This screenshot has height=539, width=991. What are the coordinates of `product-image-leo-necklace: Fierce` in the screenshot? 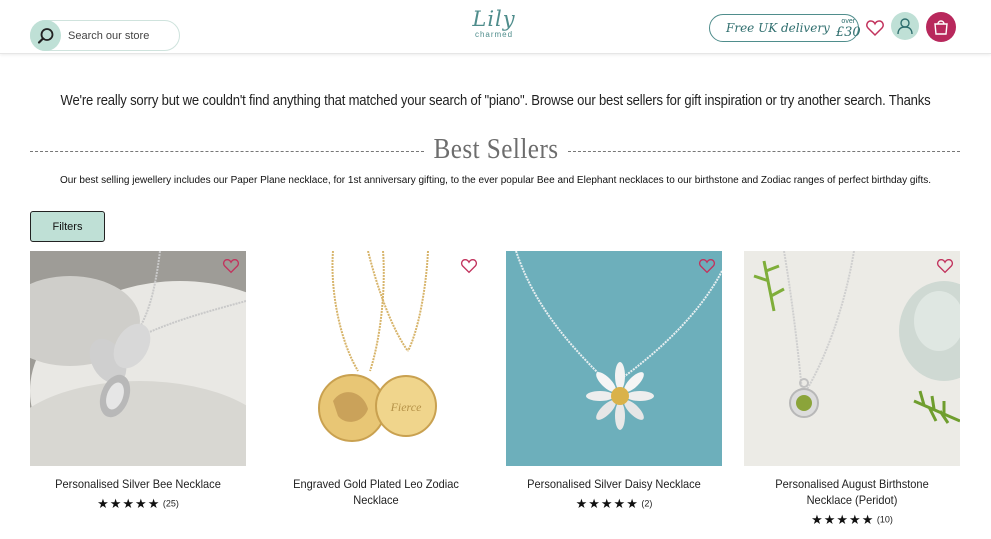 It's located at (376, 358).